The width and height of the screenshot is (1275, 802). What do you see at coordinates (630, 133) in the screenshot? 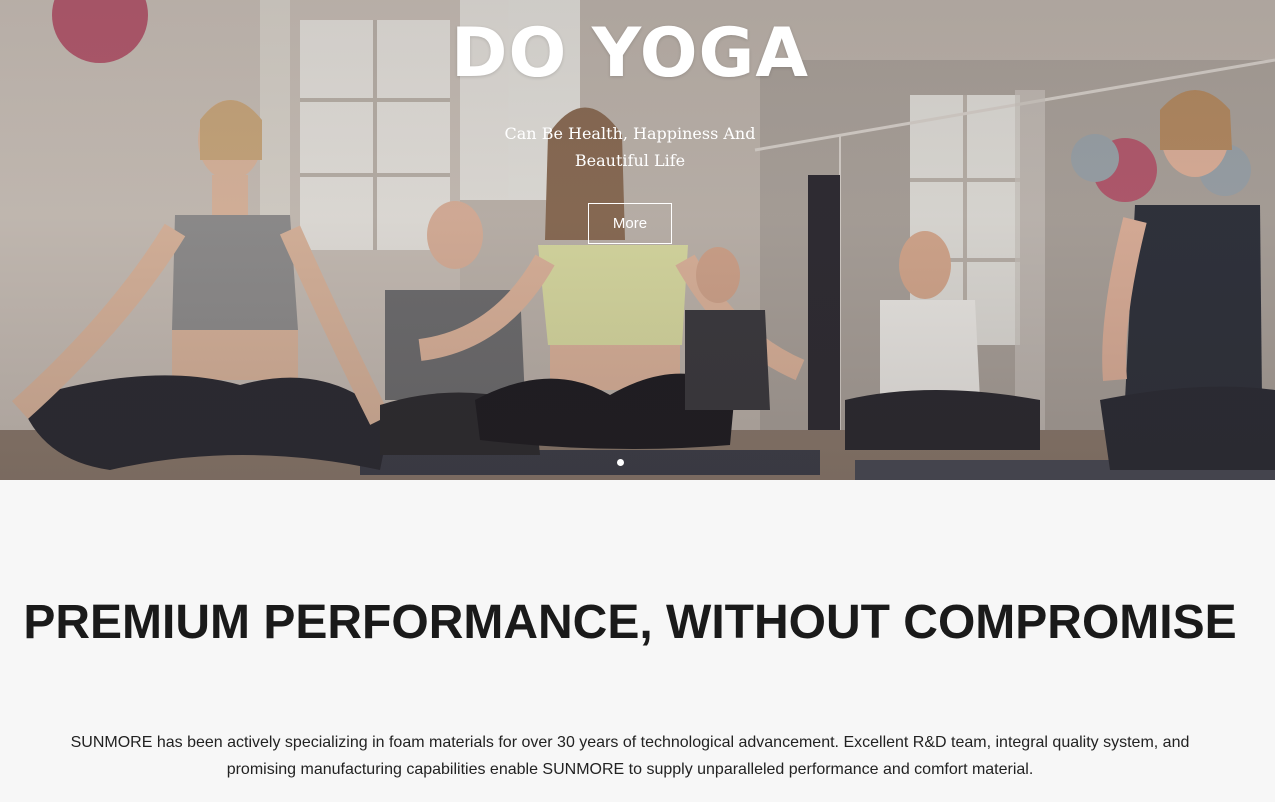
I see `hero-subtitle-line-1: Can Be Health, Happiness And` at bounding box center [630, 133].